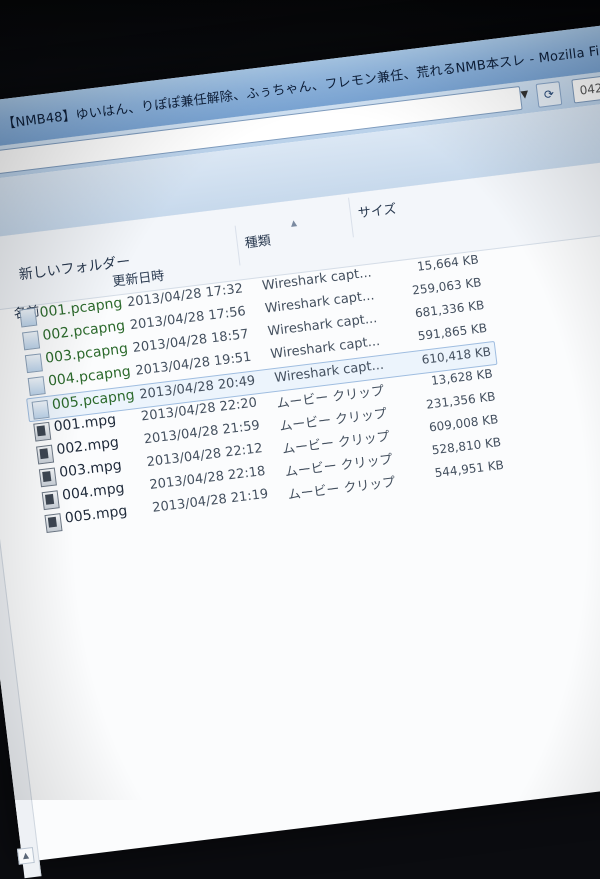 This screenshot has height=879, width=600. Describe the element at coordinates (524, 95) in the screenshot. I see `address-dropdown-icon: ▼` at that location.